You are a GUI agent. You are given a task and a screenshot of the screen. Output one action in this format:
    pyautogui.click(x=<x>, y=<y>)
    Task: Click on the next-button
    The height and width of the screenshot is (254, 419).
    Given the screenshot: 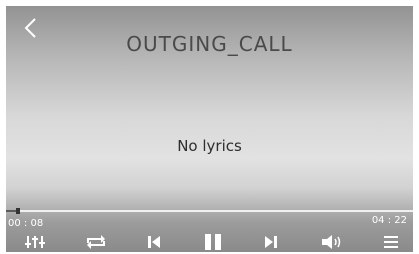 What is the action you would take?
    pyautogui.click(x=271, y=242)
    